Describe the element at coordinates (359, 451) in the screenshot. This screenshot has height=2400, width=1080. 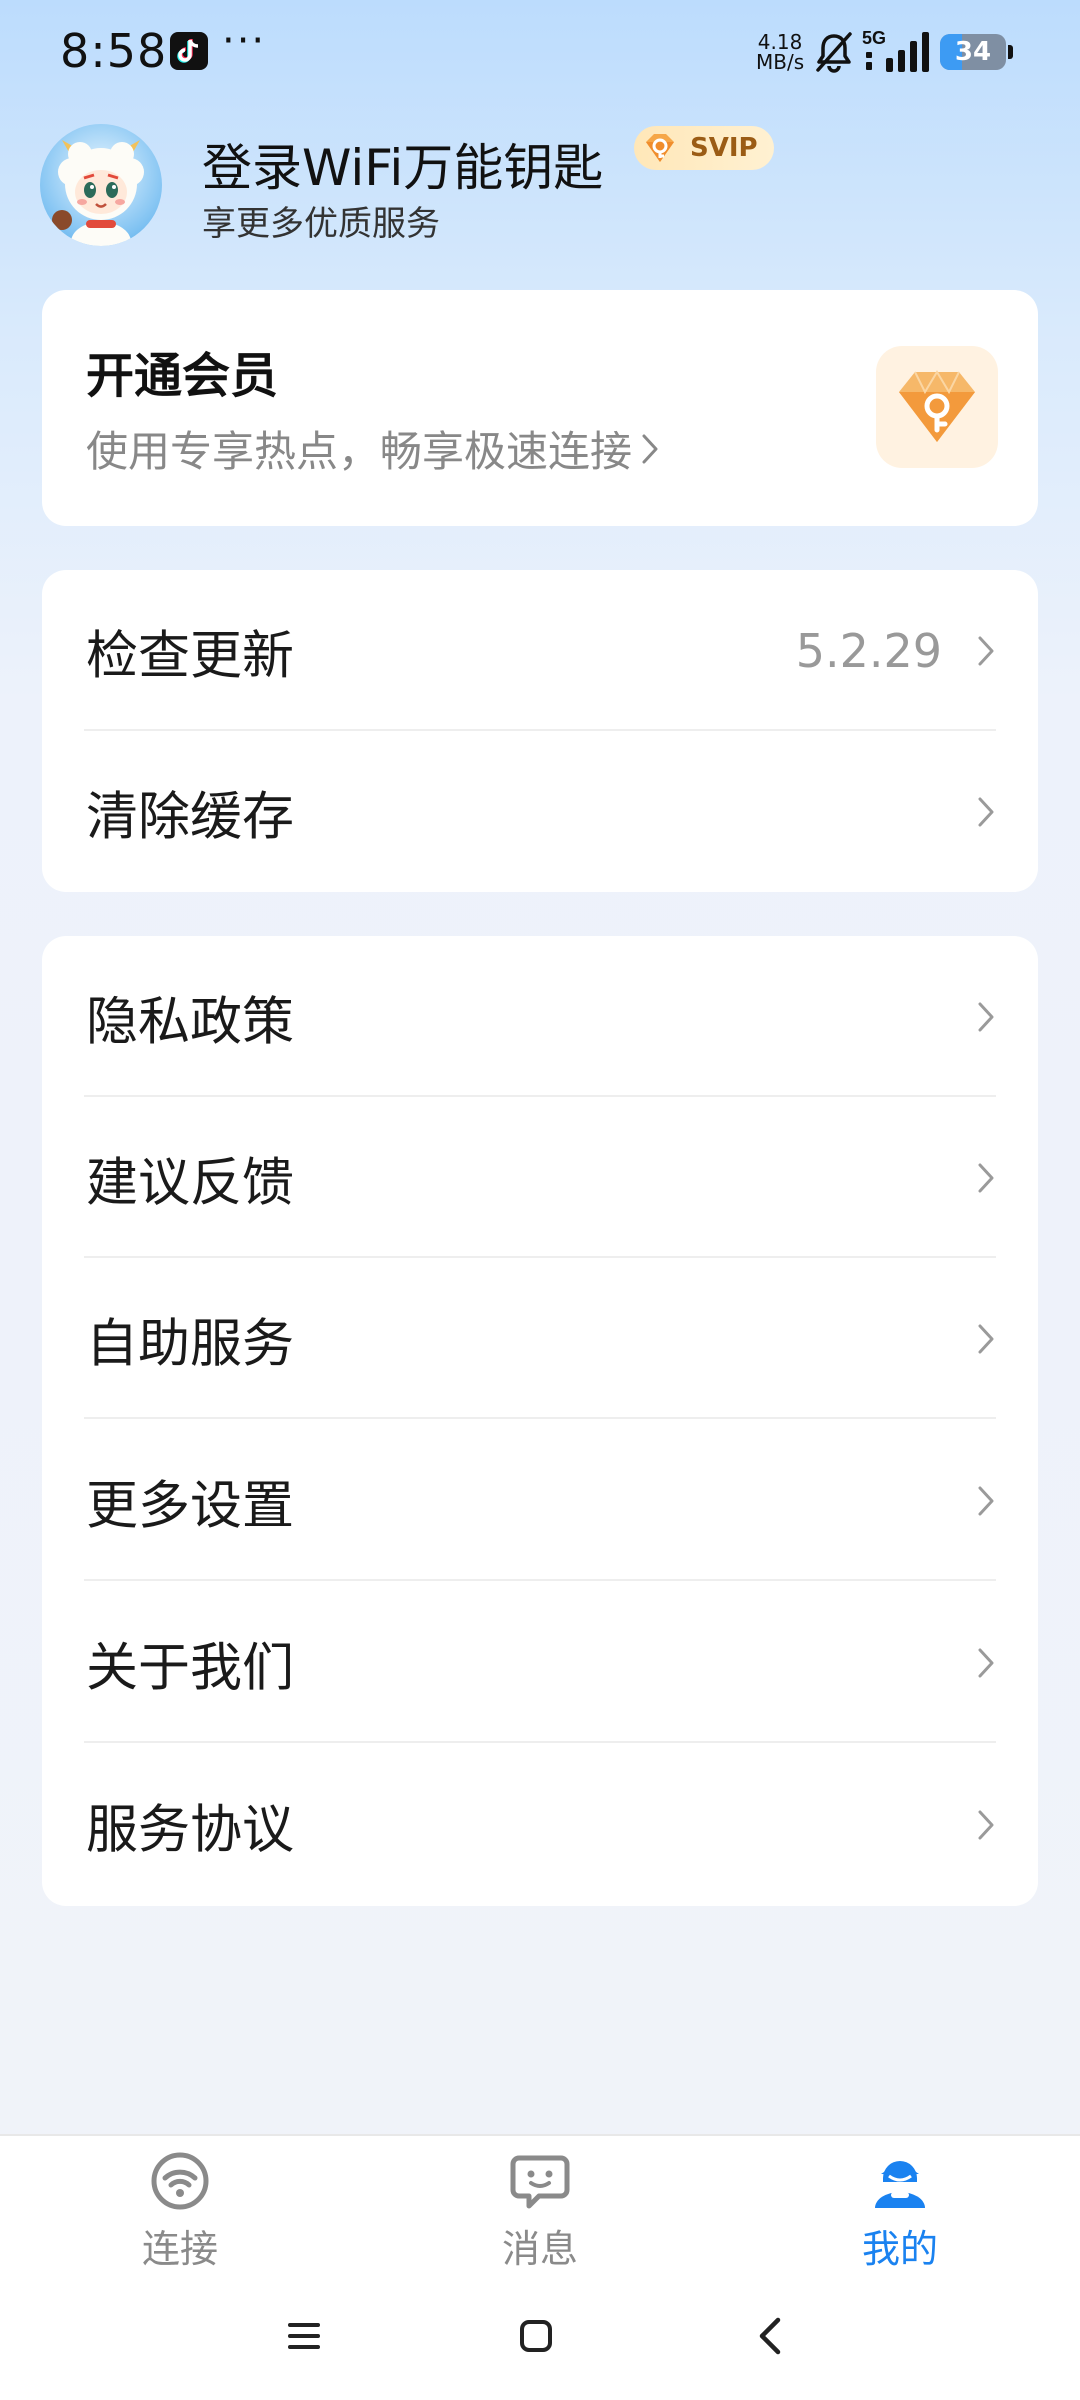
I see `vip-subtitle: 使用专享热点，畅享极速连接` at that location.